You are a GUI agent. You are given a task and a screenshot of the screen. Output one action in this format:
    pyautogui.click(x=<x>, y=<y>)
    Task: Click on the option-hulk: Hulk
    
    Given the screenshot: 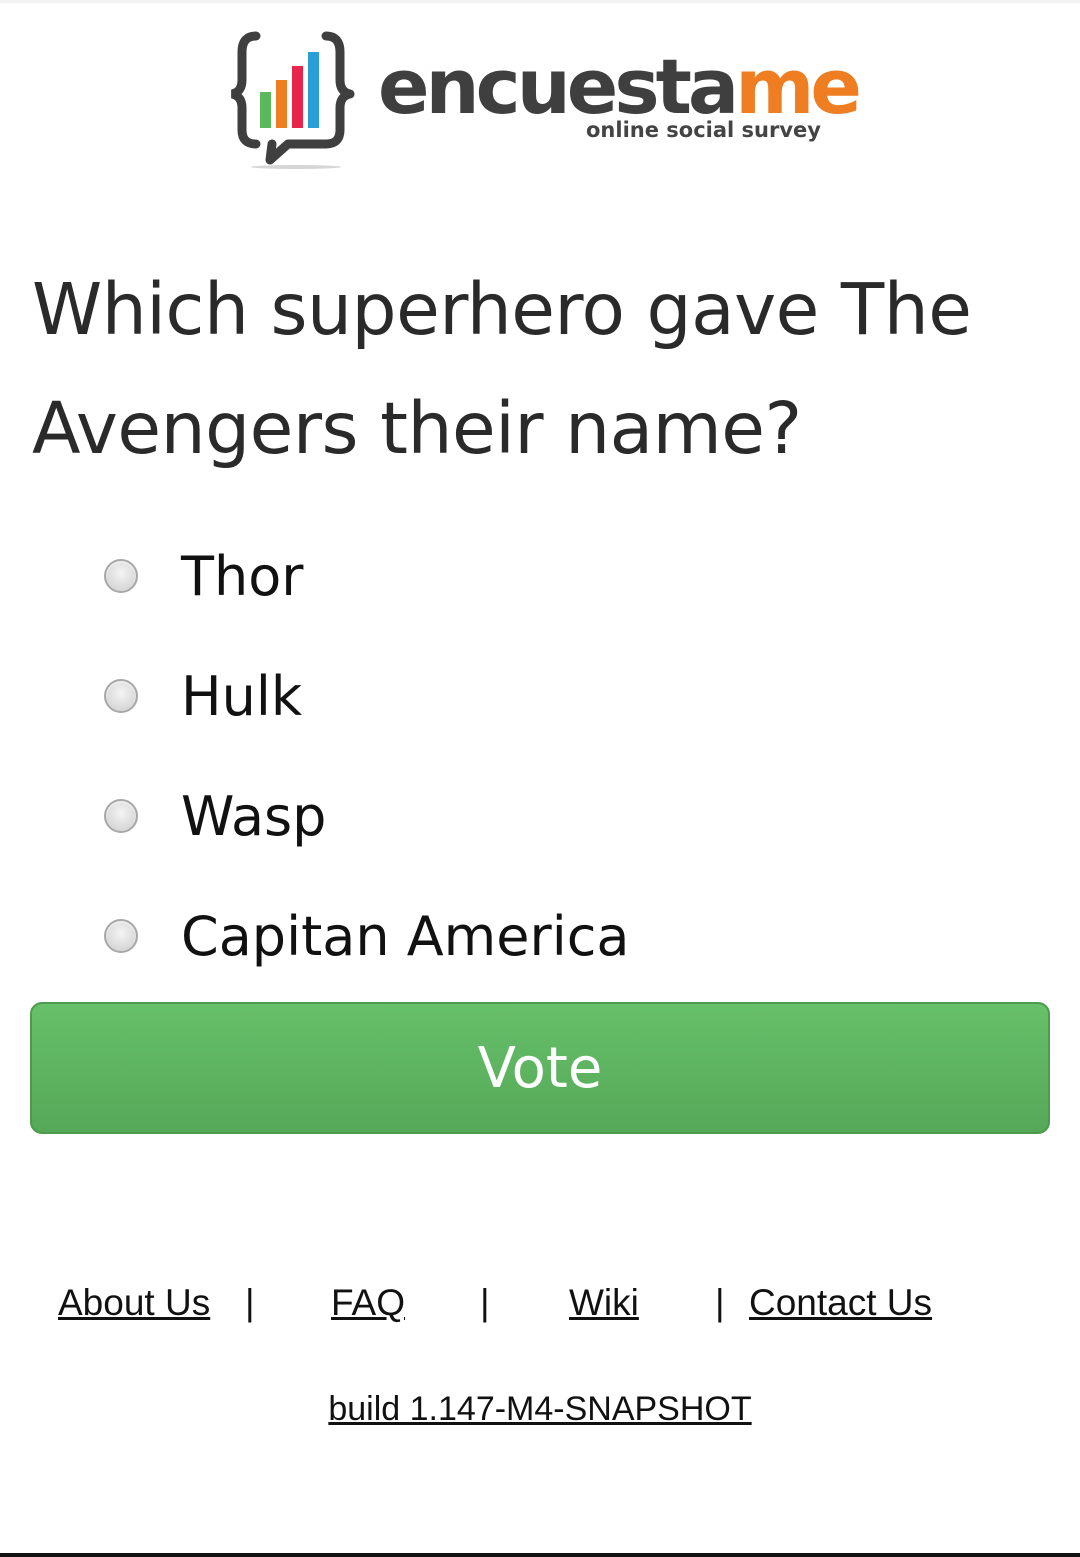 What is the action you would take?
    pyautogui.click(x=203, y=696)
    